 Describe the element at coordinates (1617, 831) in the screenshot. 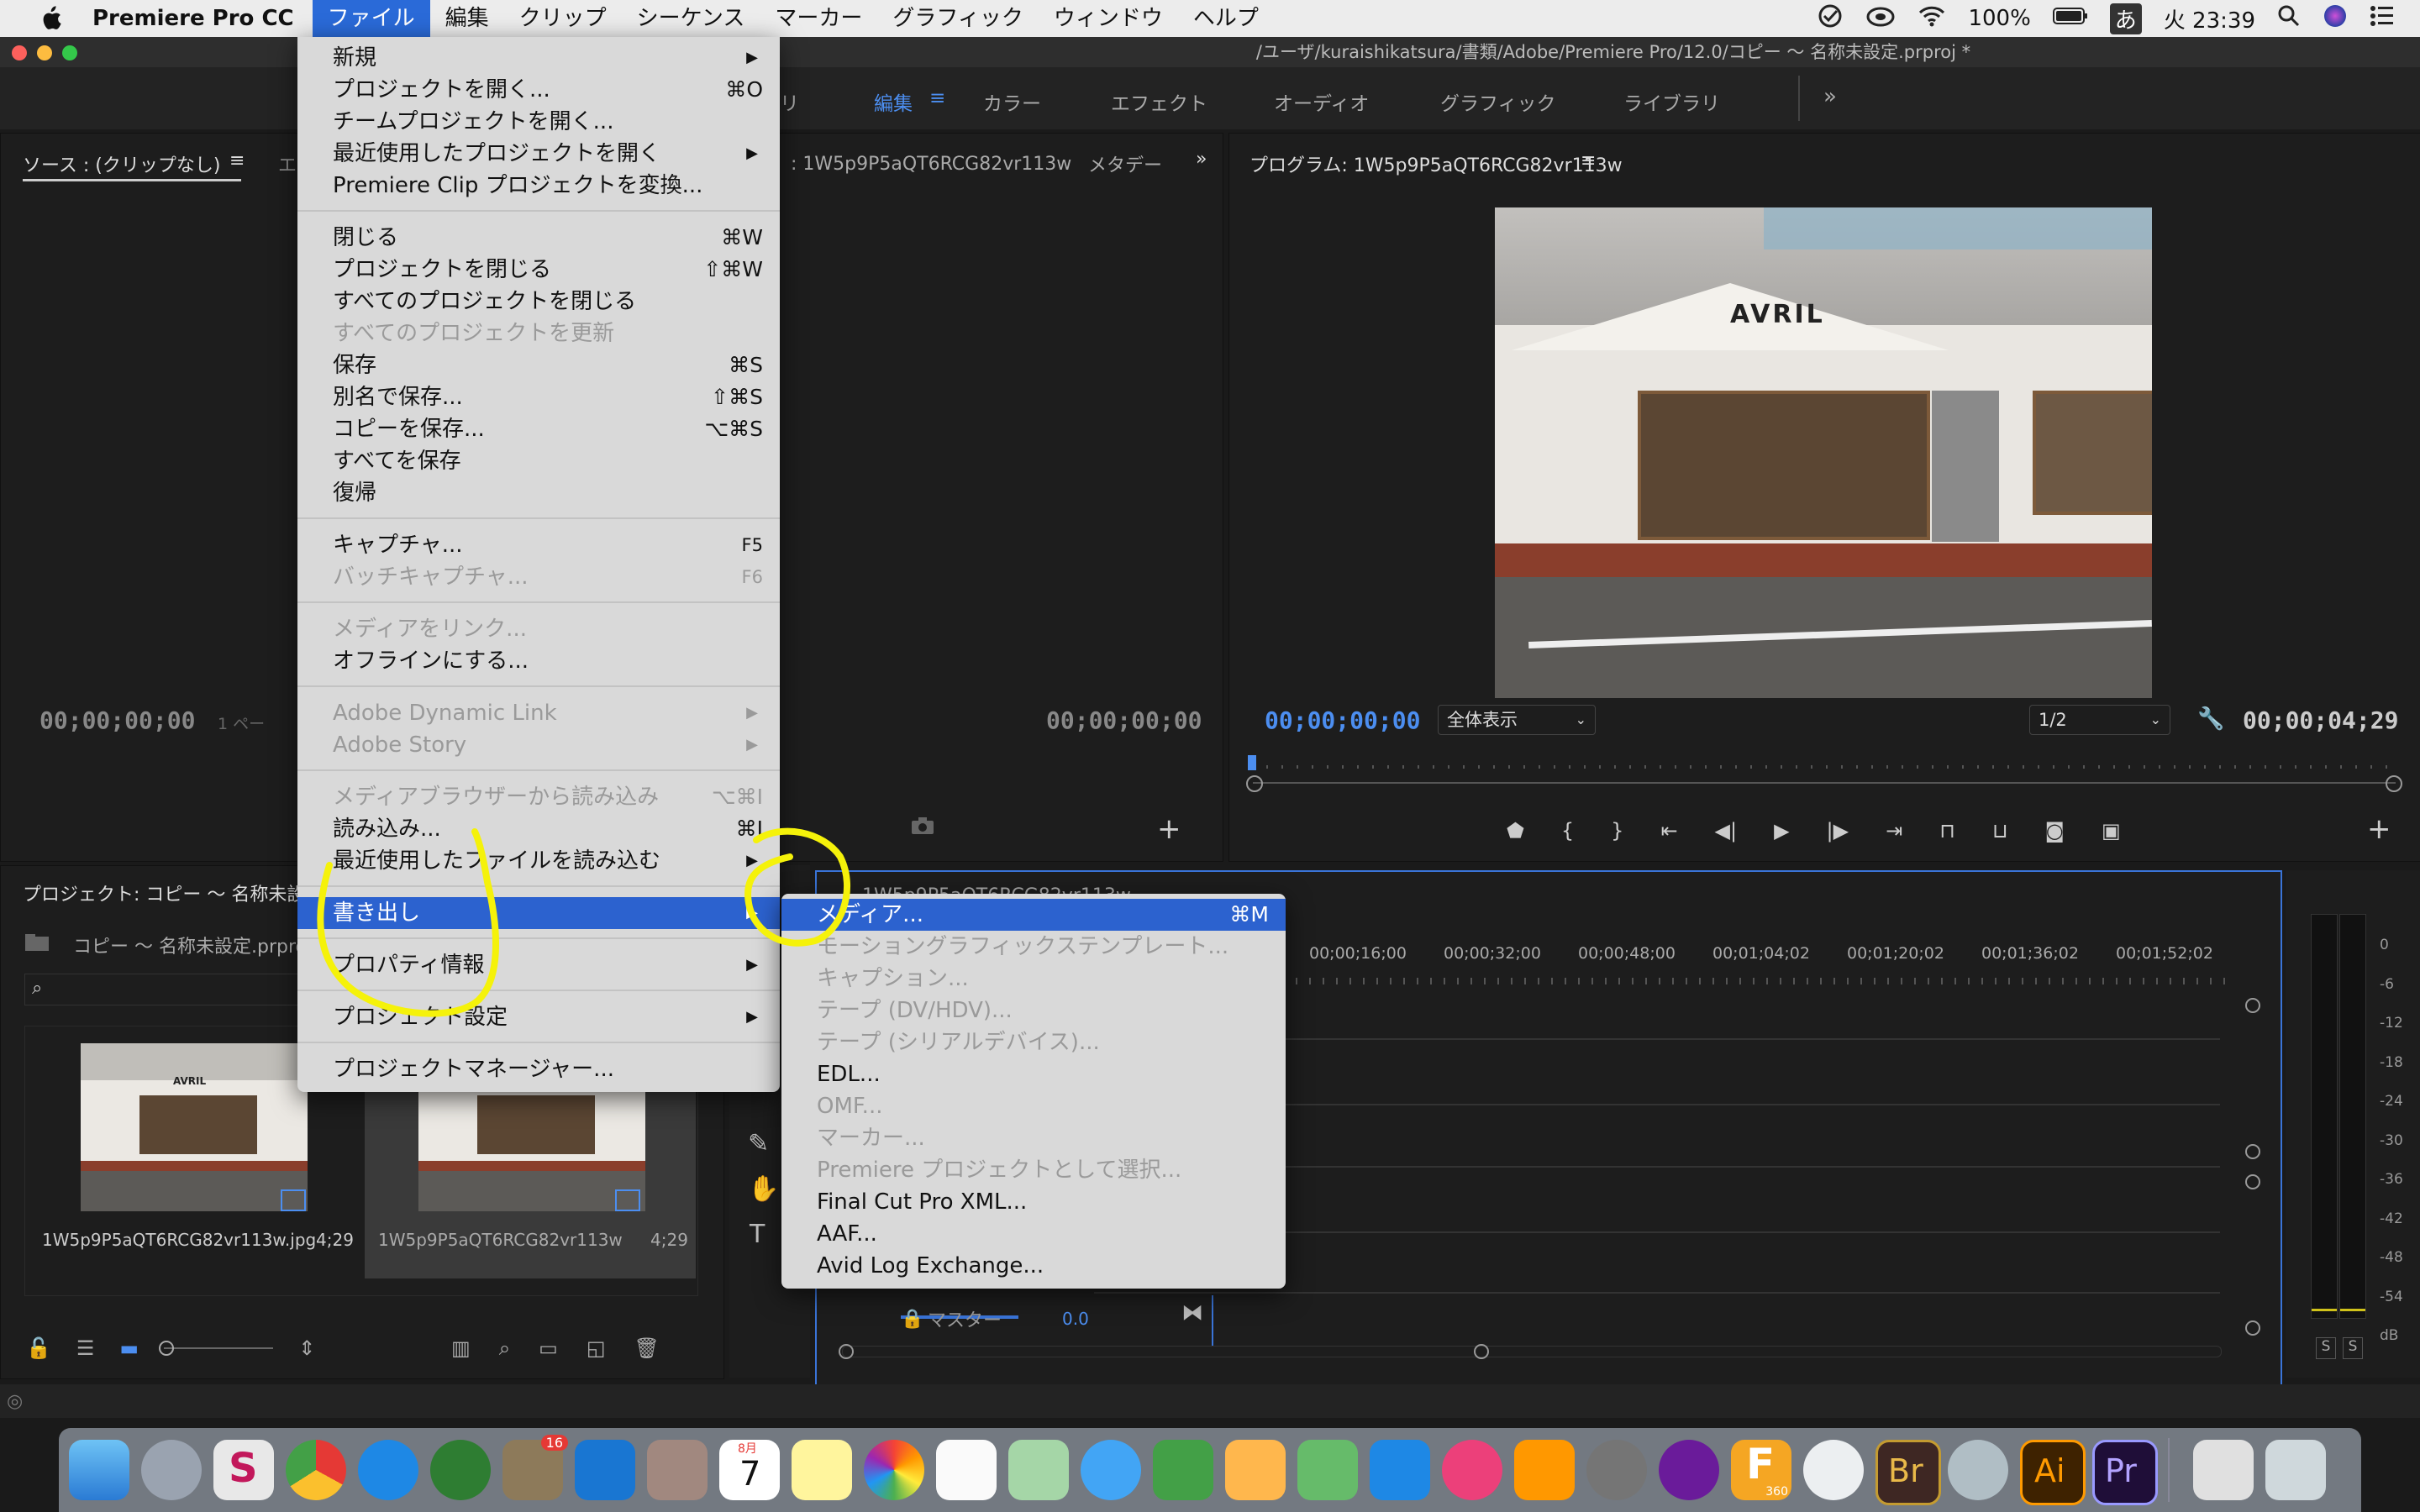

I see `mark-out-icon: }` at that location.